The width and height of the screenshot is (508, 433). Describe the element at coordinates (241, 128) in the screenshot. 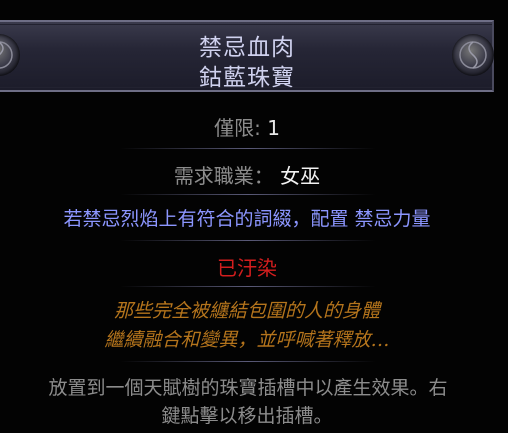

I see `limit-label: 僅限:` at that location.